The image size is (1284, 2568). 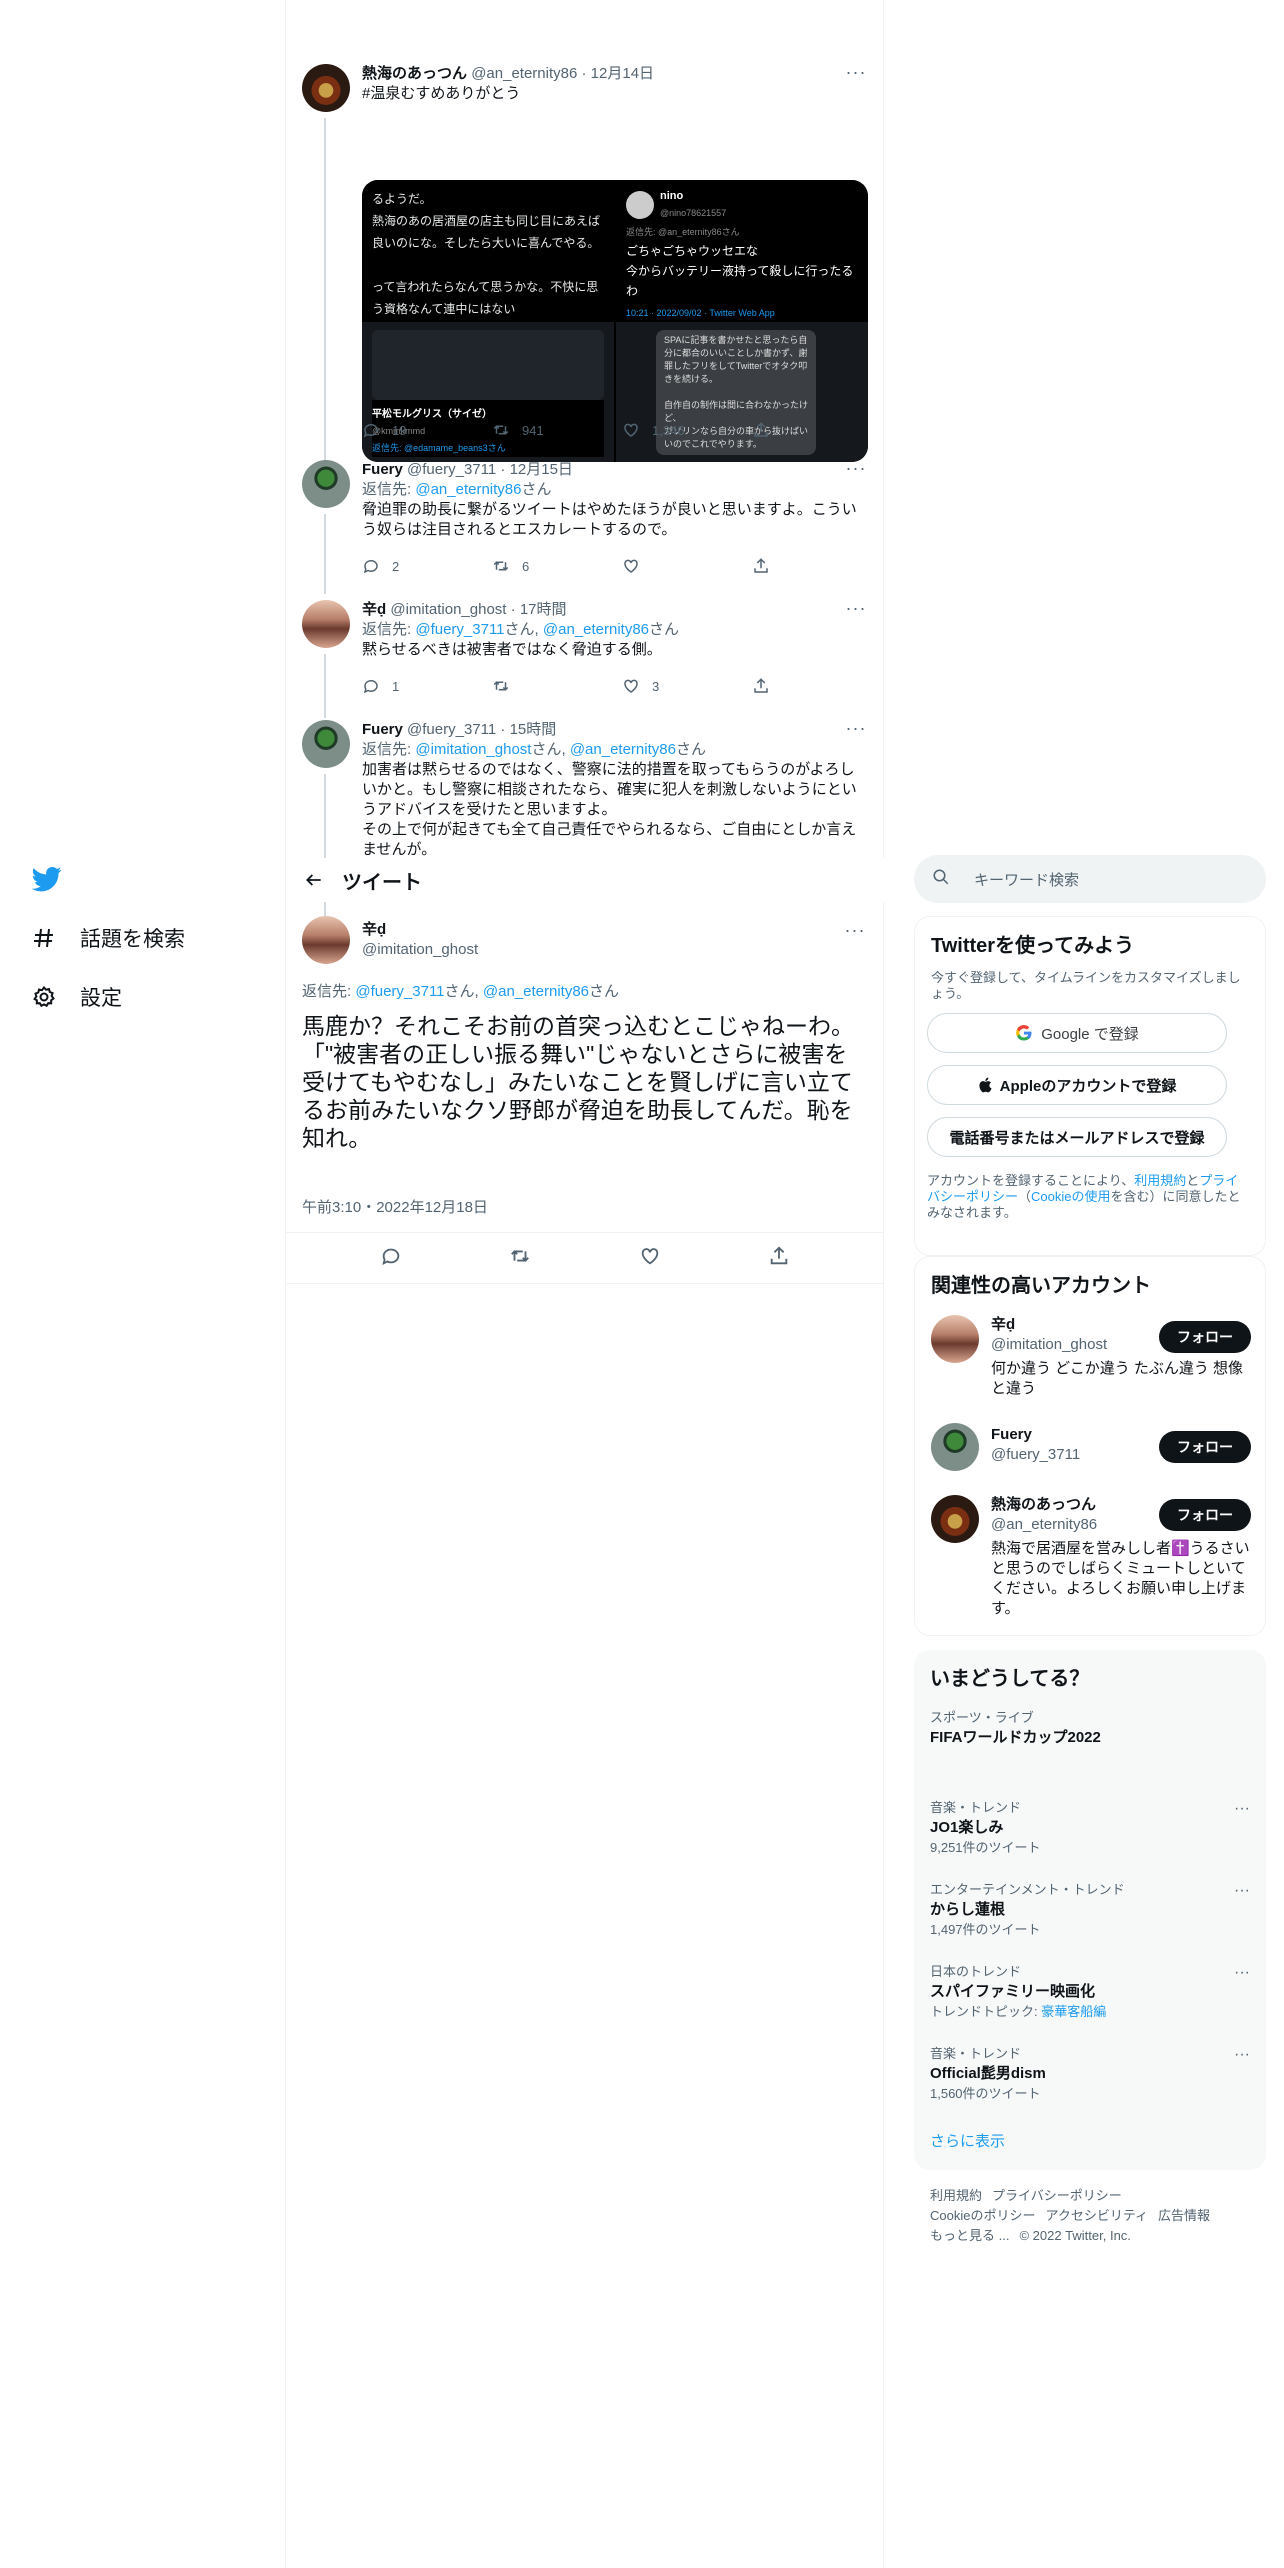 I want to click on footer-accessibility-link: アクセシビリティ, so click(x=1096, y=2215).